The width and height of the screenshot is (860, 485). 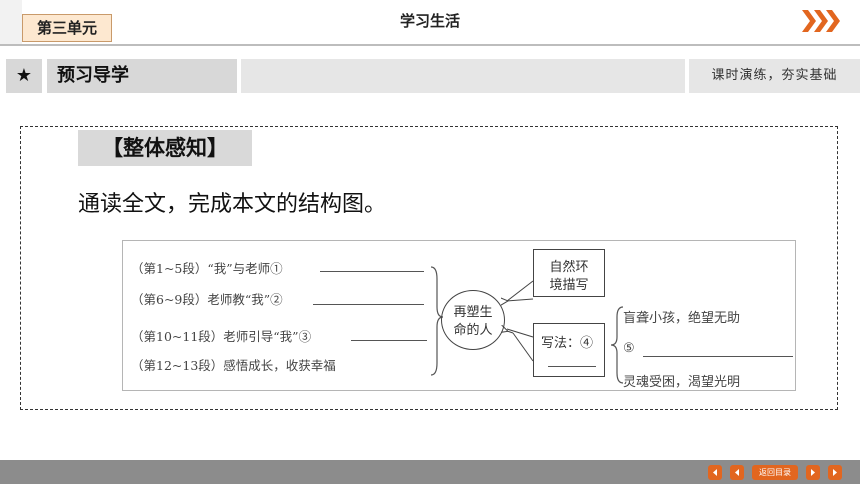 What do you see at coordinates (813, 472) in the screenshot?
I see `next-page-icon` at bounding box center [813, 472].